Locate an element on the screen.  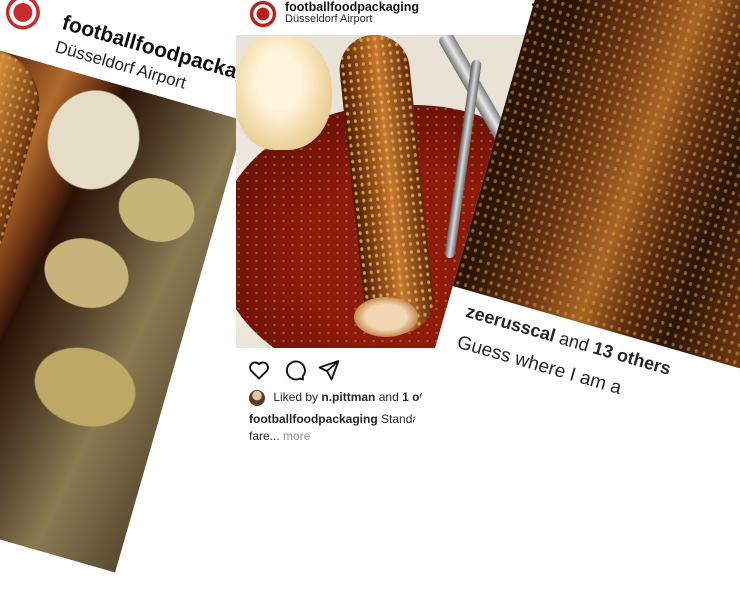
caption-more-link: more is located at coordinates (295, 436).